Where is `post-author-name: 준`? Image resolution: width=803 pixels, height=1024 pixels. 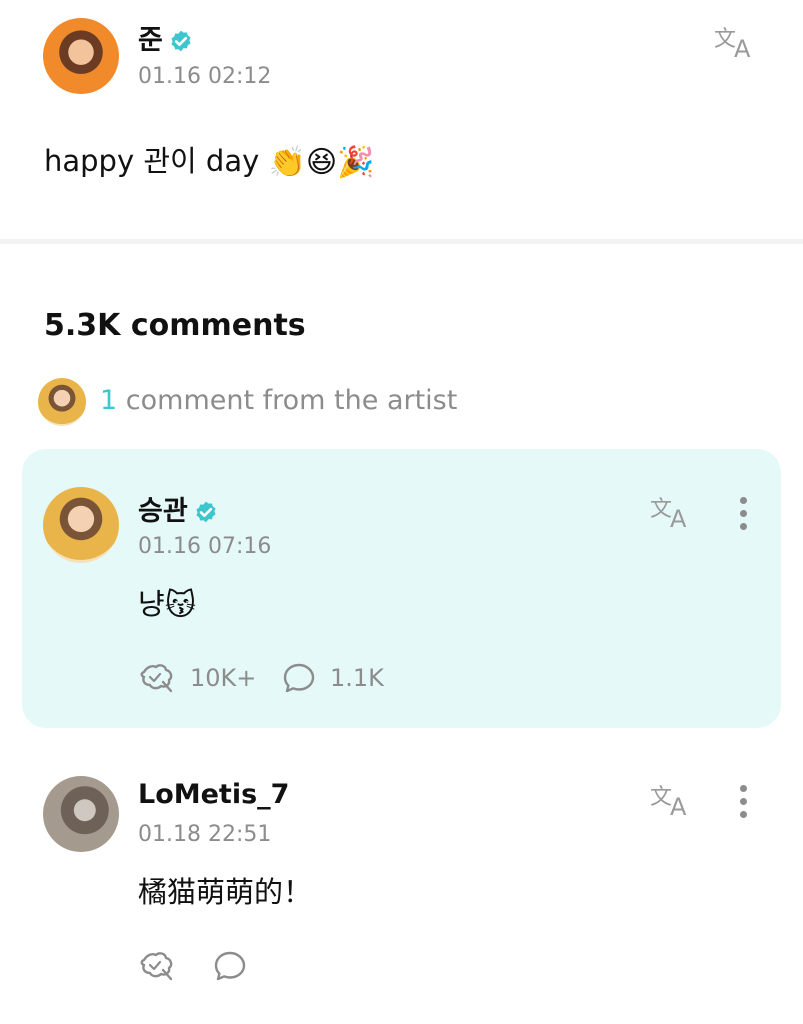
post-author-name: 준 is located at coordinates (150, 40).